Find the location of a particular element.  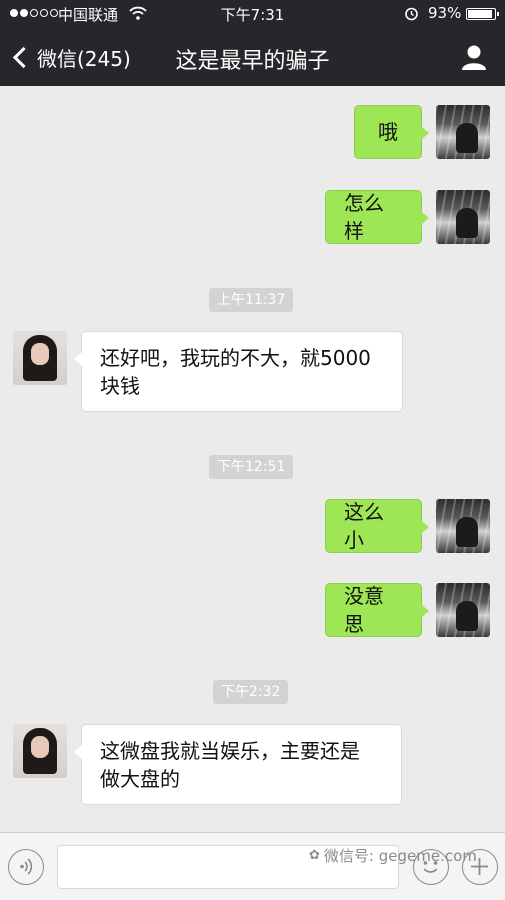

timestamp: 上午11:37 is located at coordinates (251, 300).